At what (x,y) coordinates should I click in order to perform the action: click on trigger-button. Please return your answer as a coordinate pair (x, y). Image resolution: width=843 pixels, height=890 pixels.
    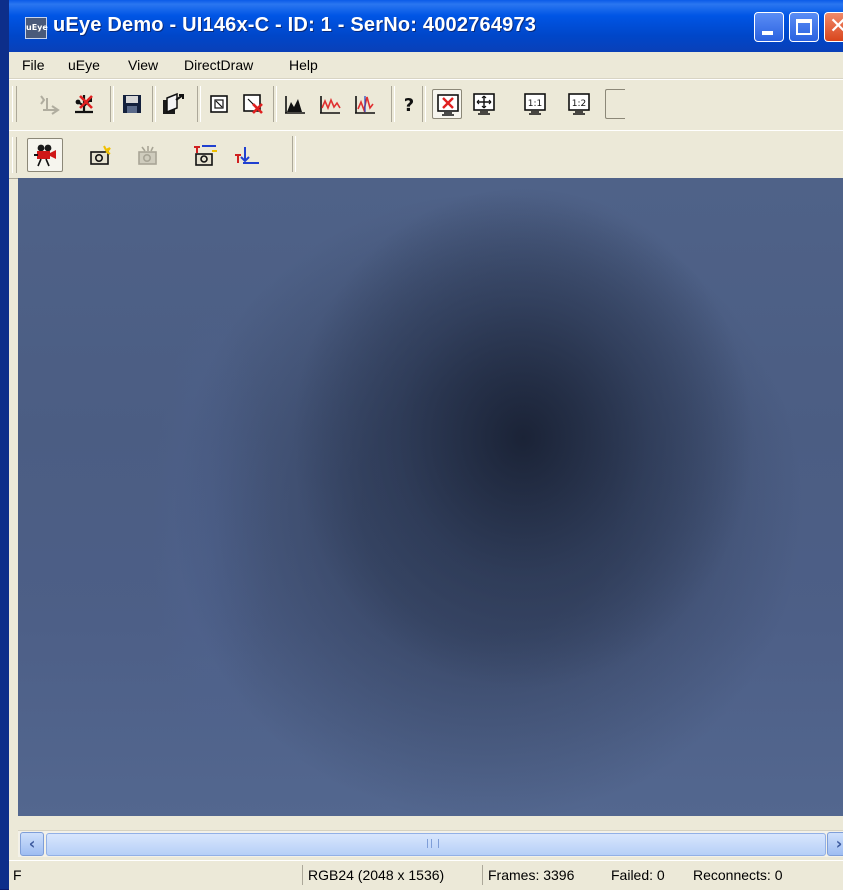
    Looking at the image, I should click on (245, 155).